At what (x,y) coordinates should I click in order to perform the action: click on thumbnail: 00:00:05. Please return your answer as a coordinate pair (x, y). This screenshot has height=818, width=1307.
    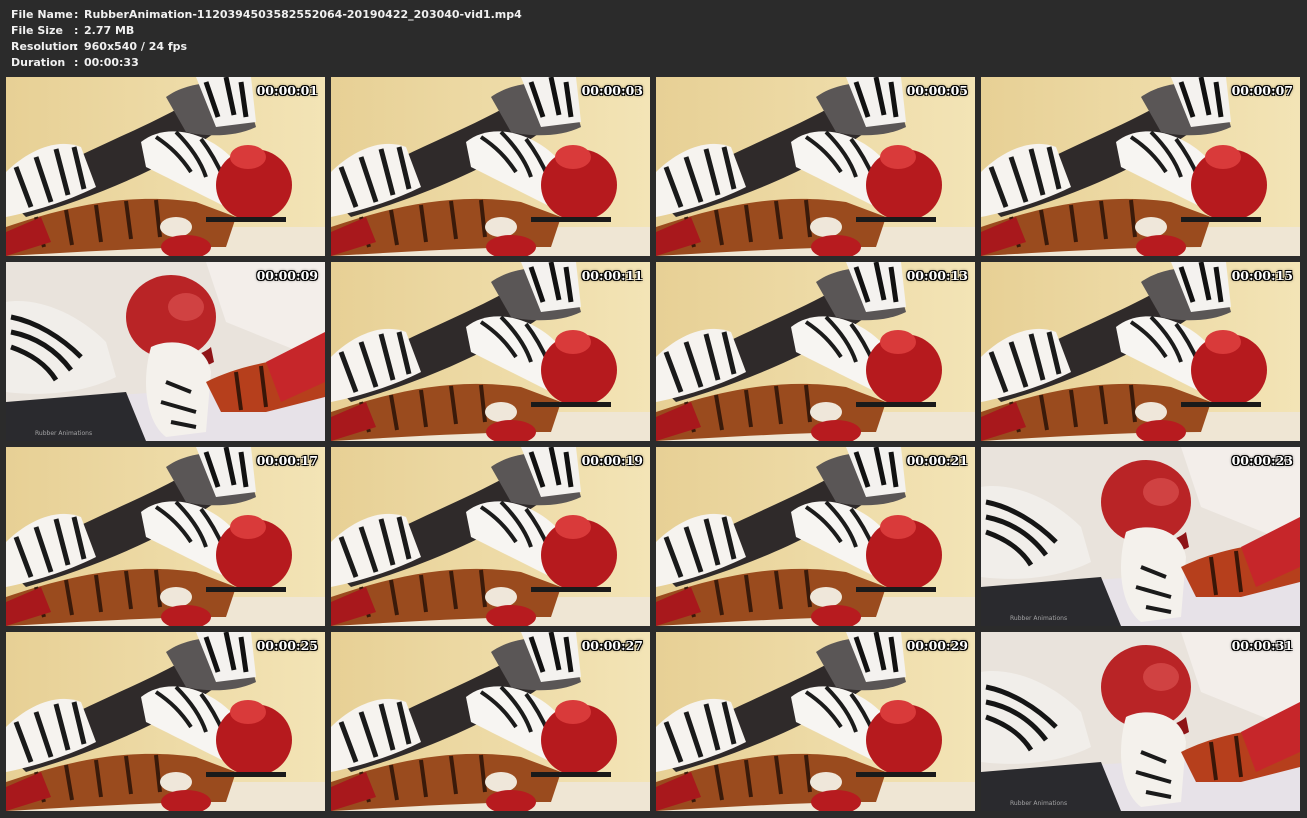
    Looking at the image, I should click on (815, 166).